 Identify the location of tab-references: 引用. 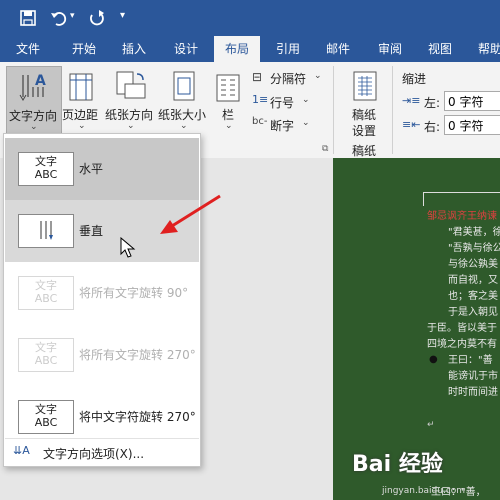
(288, 49).